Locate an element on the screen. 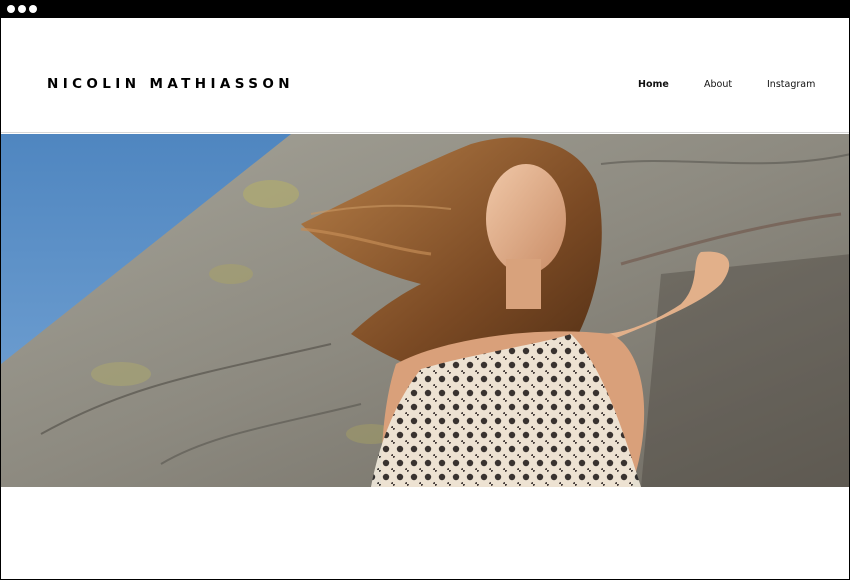 Image resolution: width=850 pixels, height=580 pixels. nav-home-link: Home is located at coordinates (653, 84).